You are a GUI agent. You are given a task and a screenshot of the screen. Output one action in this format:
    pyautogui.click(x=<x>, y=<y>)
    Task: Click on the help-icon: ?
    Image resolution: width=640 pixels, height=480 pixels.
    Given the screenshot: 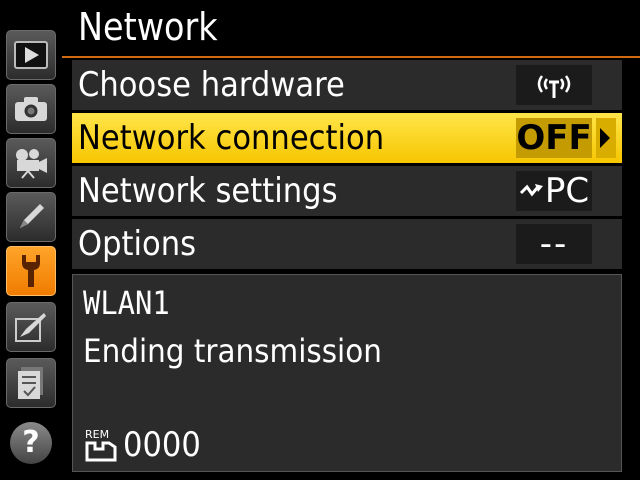 What is the action you would take?
    pyautogui.click(x=31, y=442)
    